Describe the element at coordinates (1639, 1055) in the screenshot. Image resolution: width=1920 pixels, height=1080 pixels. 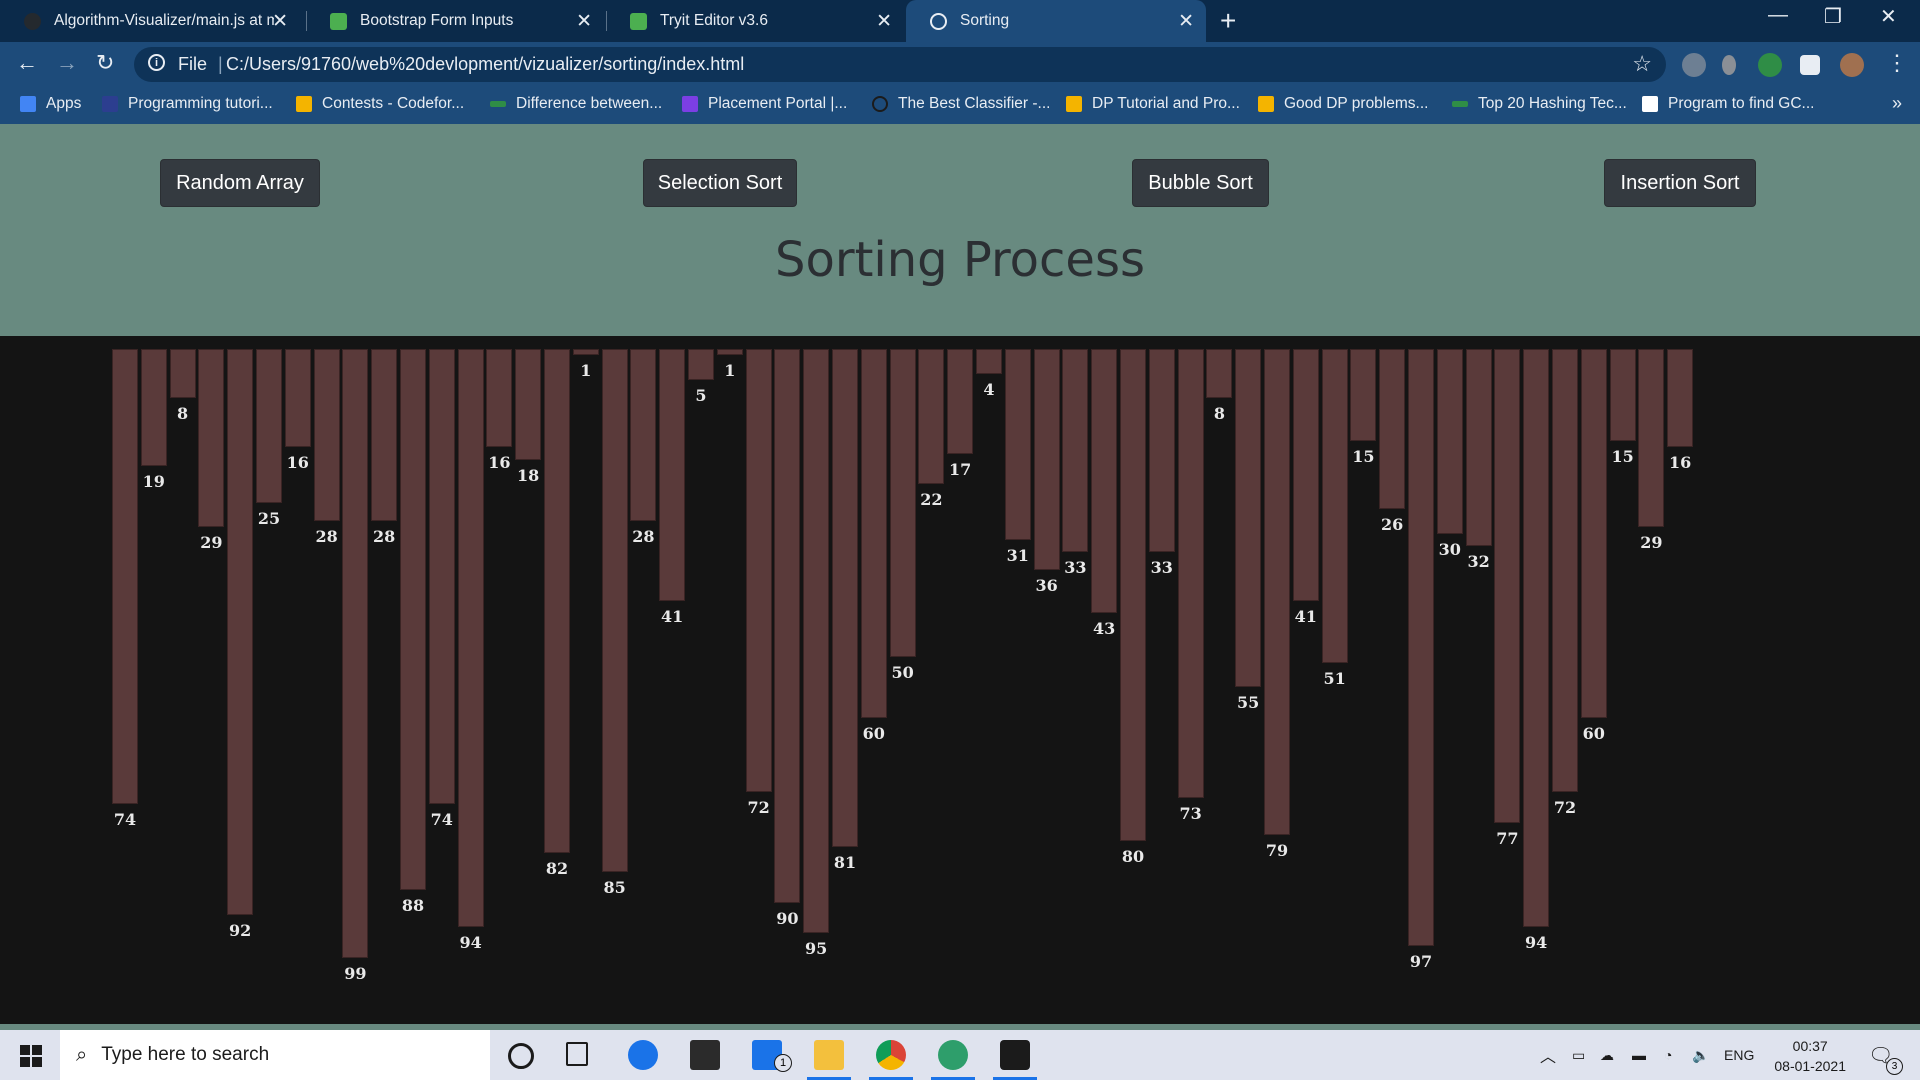
I see `battery-icon: ▬` at that location.